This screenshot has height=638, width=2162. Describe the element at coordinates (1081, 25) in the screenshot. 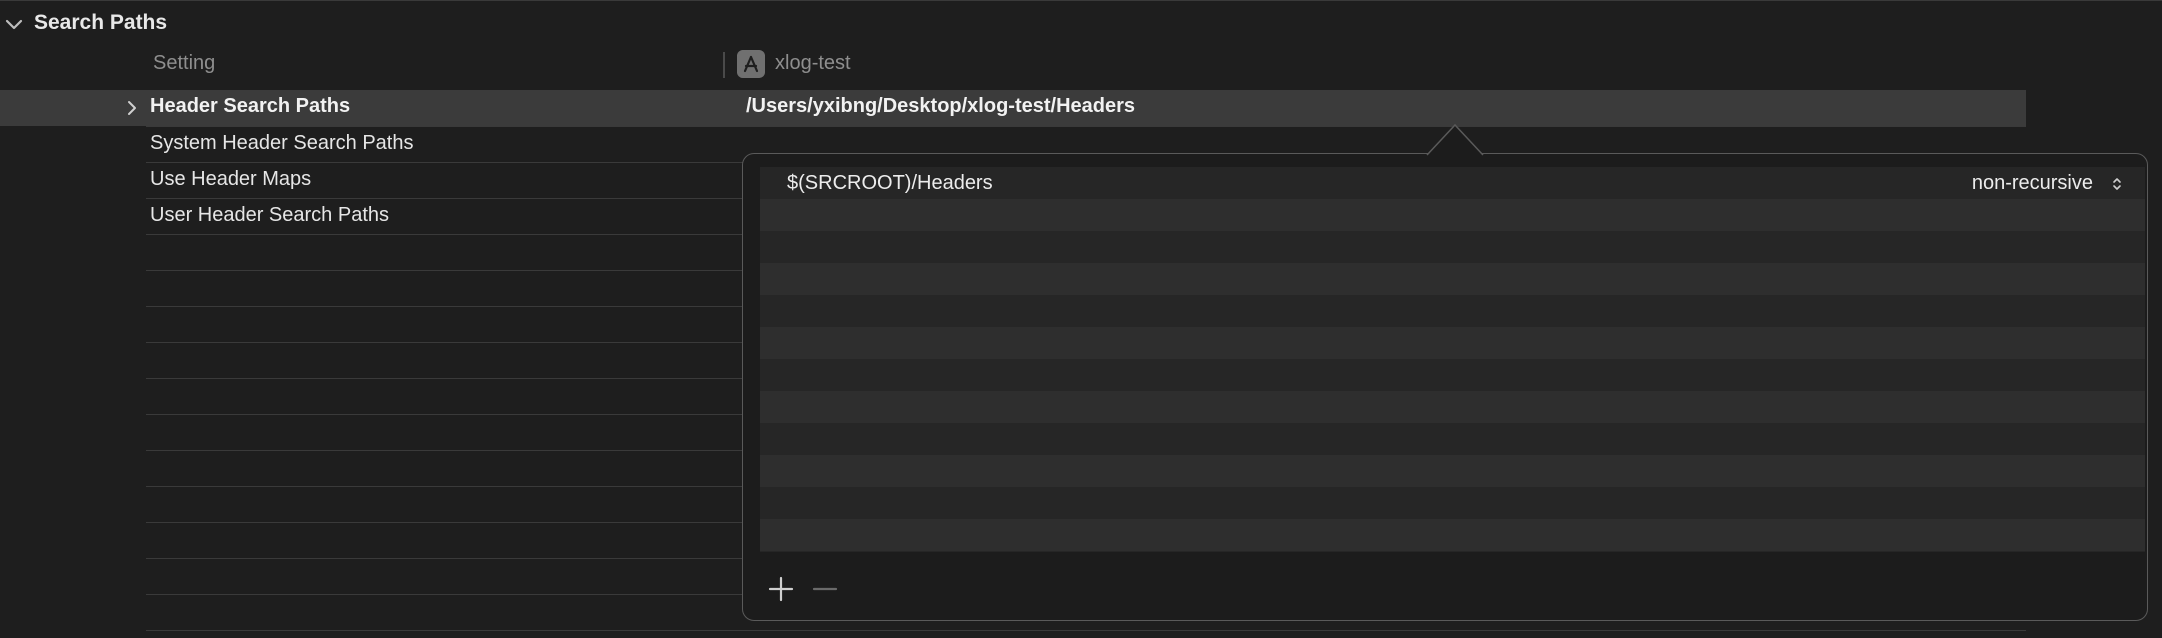

I see `search-paths-section-header: Search Paths` at that location.